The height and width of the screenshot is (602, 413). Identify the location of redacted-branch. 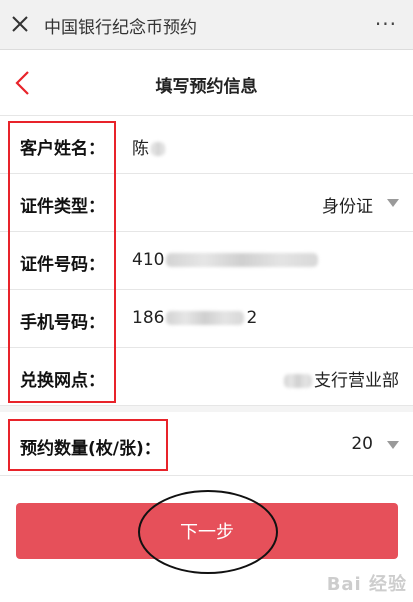
(298, 381).